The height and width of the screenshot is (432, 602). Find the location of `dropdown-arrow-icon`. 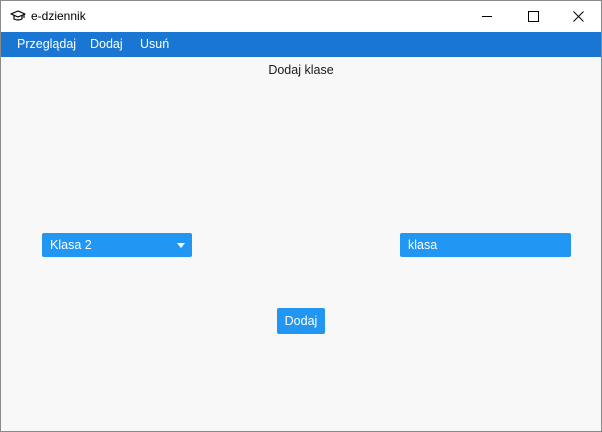

dropdown-arrow-icon is located at coordinates (181, 245).